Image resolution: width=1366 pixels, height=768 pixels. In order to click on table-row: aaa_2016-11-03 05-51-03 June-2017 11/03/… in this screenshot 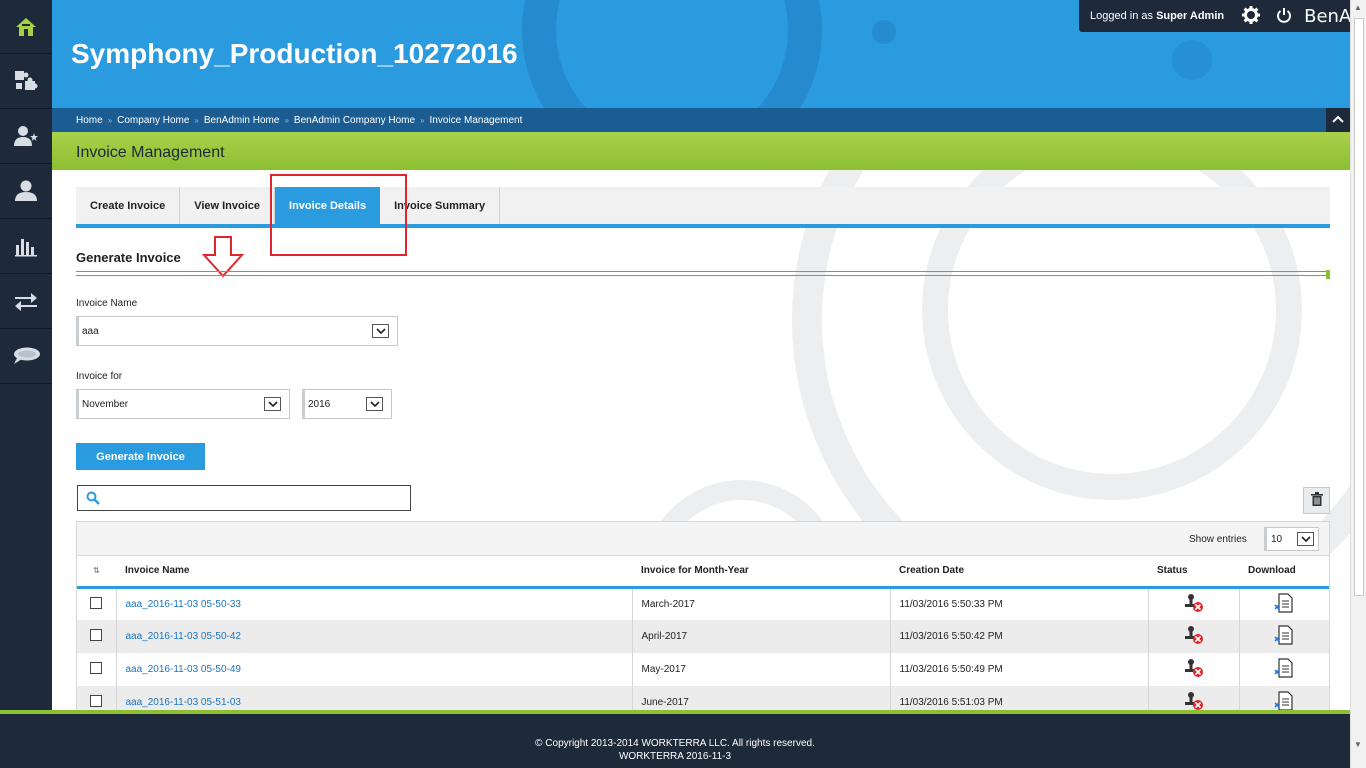, I will do `click(703, 698)`.